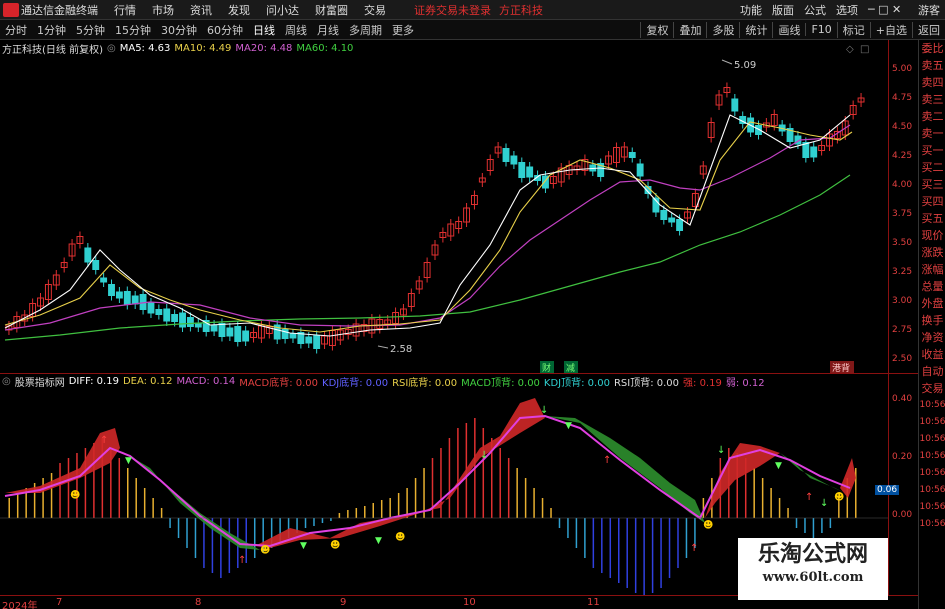 The height and width of the screenshot is (609, 945). Describe the element at coordinates (452, 10) in the screenshot. I see `login-status: 证券交易未登录` at that location.